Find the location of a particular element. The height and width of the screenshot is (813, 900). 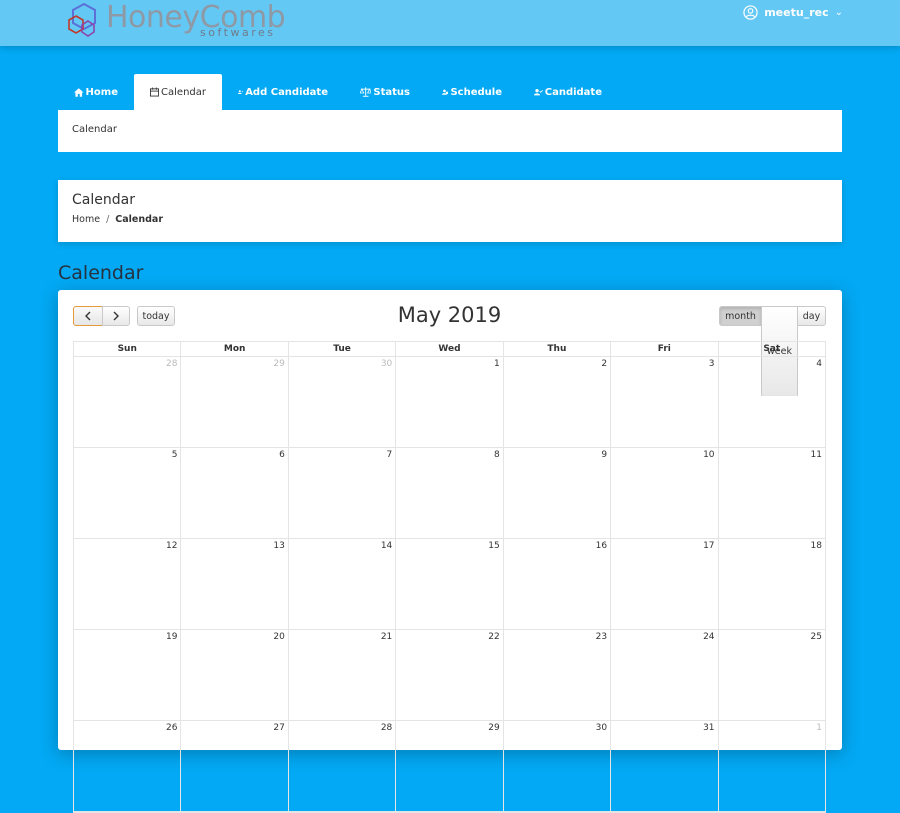

day-number: 23 is located at coordinates (601, 637).